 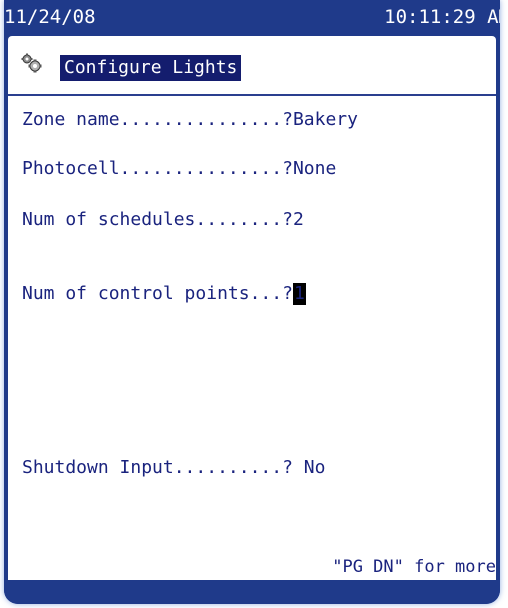 What do you see at coordinates (252, 592) in the screenshot?
I see `bottom-bar` at bounding box center [252, 592].